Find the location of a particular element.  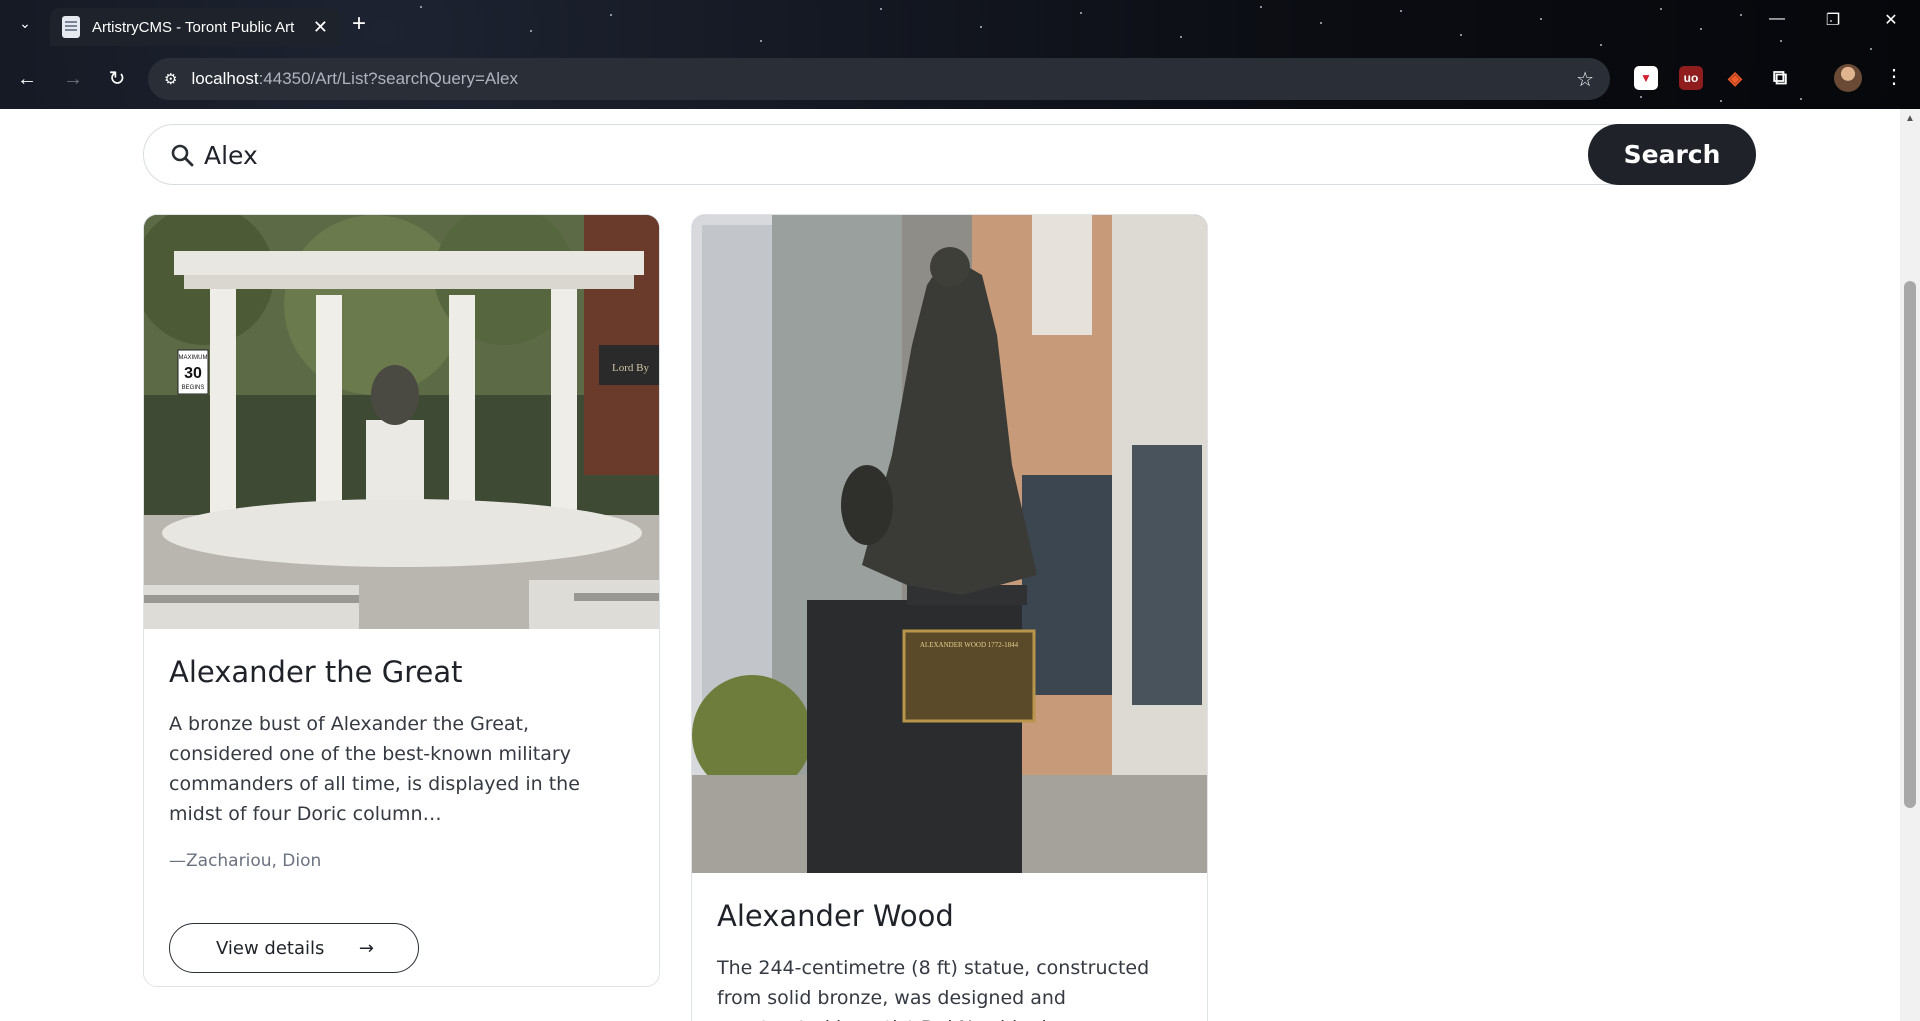

view-details-button: View details → is located at coordinates (294, 948).